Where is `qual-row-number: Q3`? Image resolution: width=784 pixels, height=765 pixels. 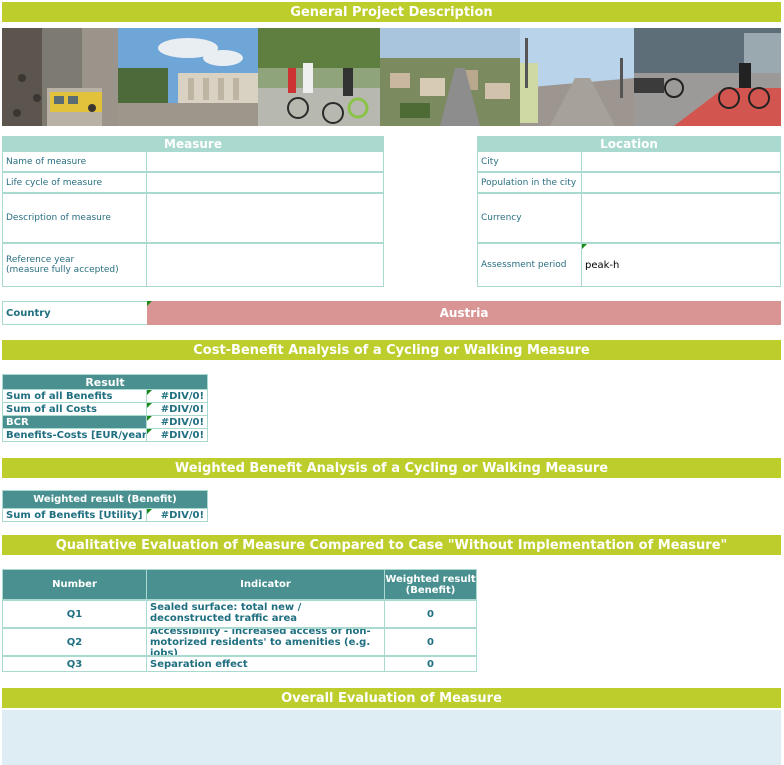 qual-row-number: Q3 is located at coordinates (74, 664).